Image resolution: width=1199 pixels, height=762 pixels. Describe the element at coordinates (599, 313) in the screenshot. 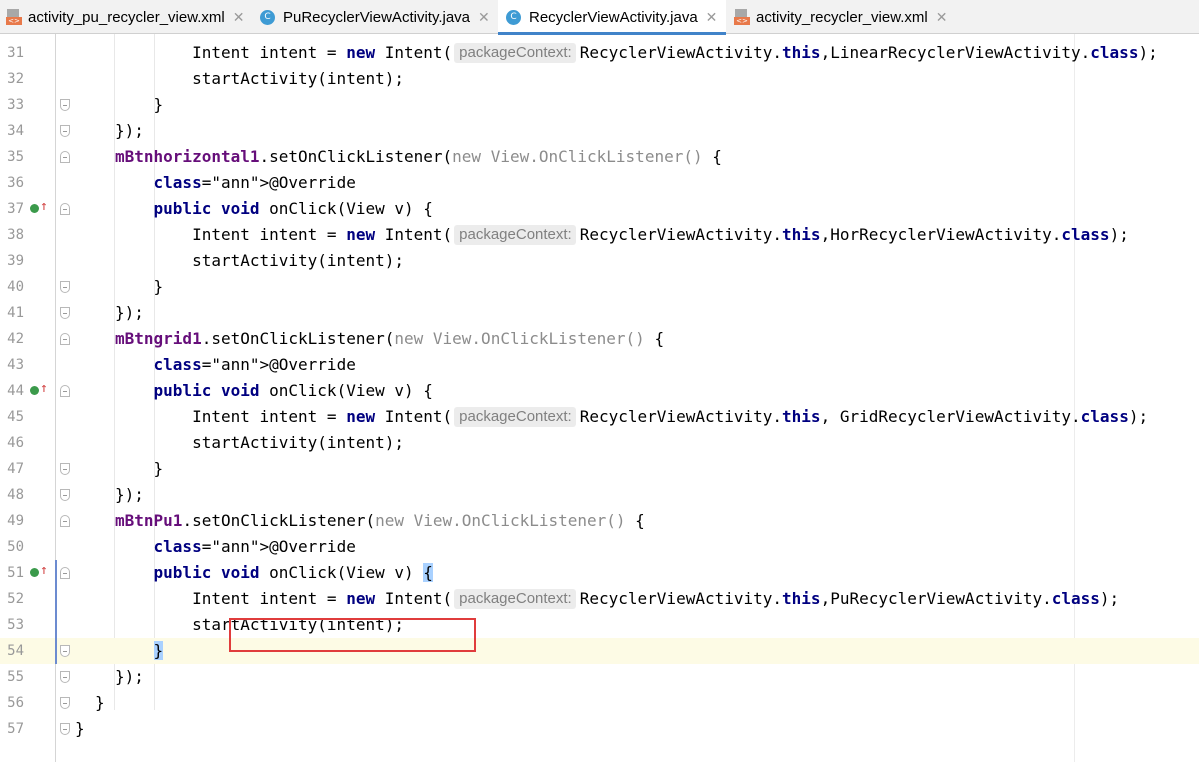

I see `code-line: 41});` at that location.